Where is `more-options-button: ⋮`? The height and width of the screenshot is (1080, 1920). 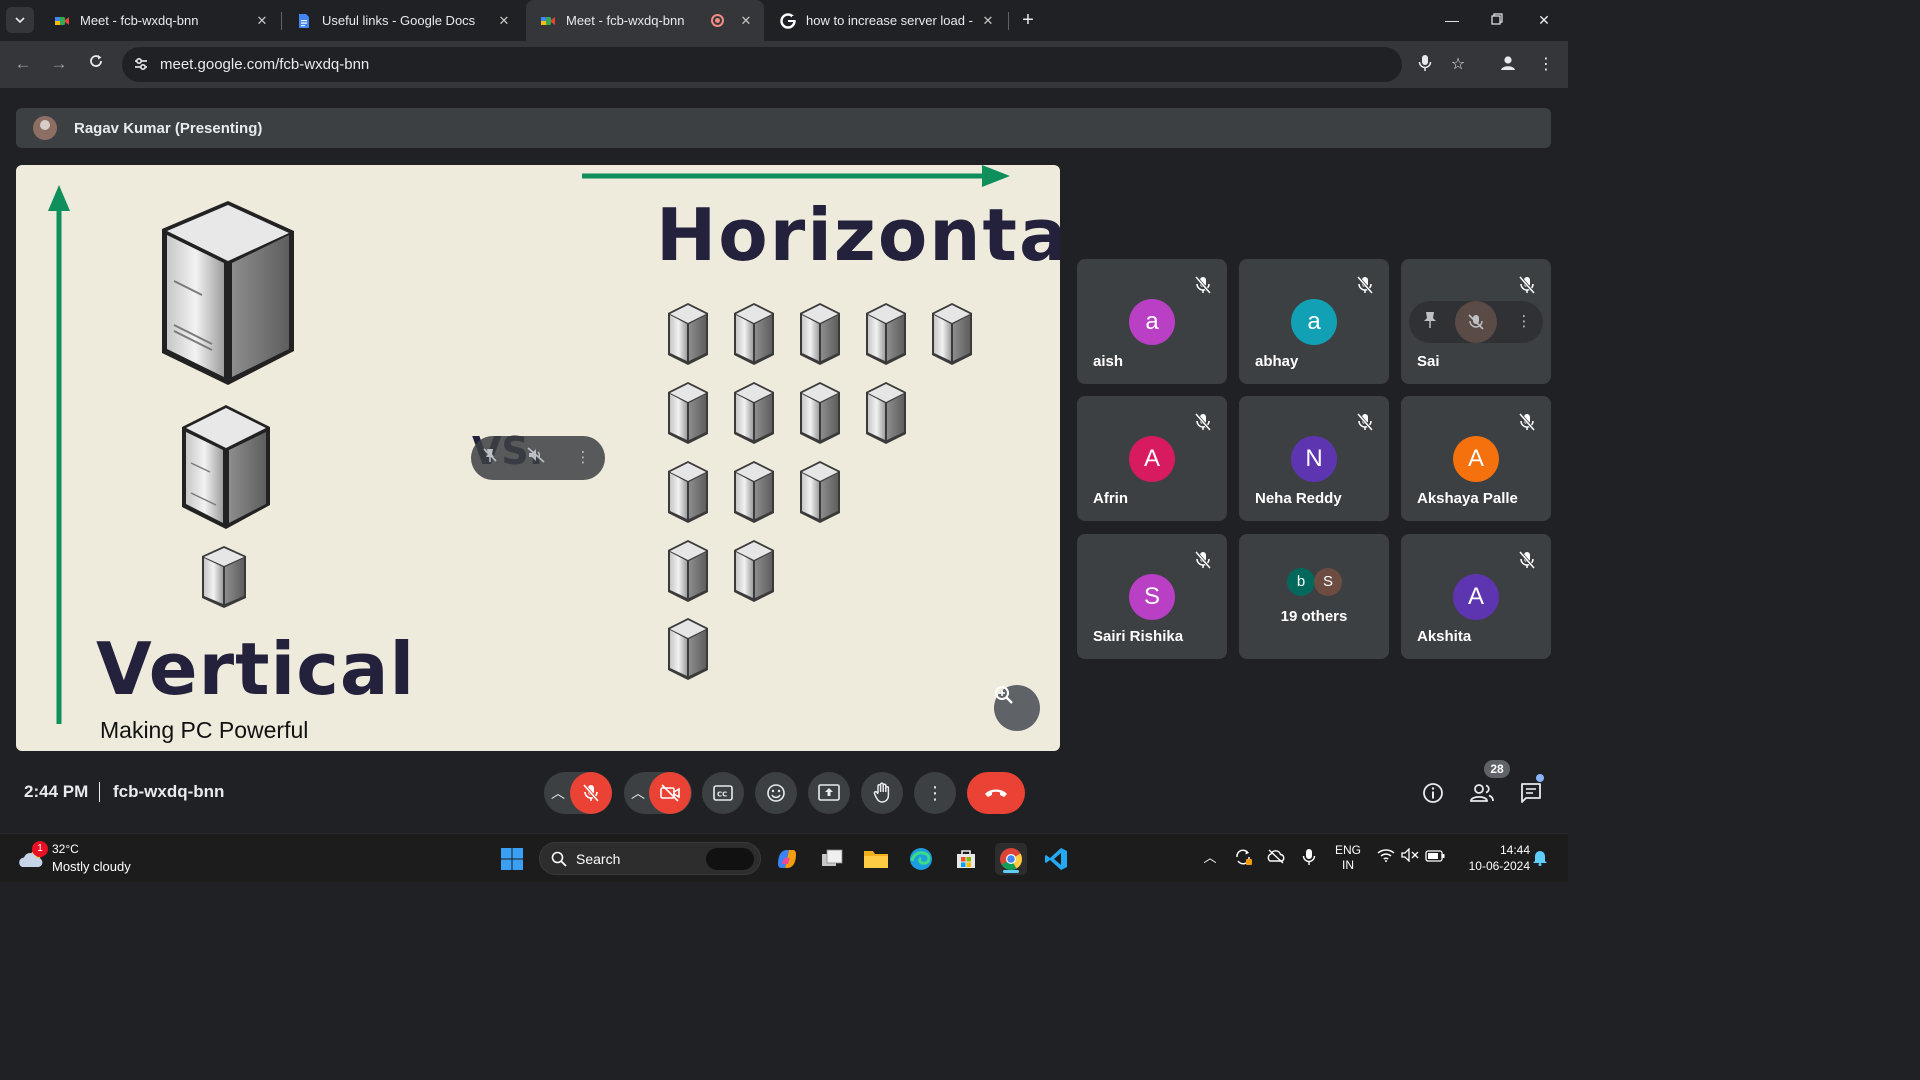
more-options-button: ⋮ is located at coordinates (935, 793).